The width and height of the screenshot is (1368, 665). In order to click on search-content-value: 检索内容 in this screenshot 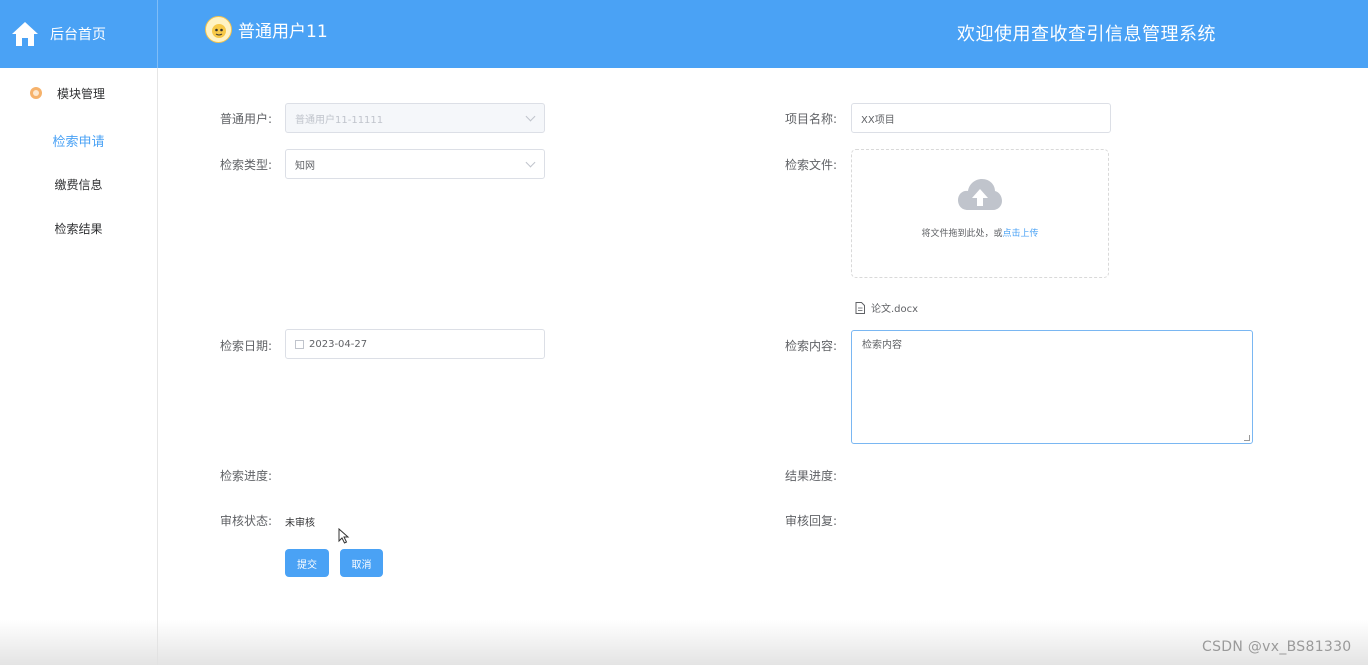, I will do `click(882, 345)`.